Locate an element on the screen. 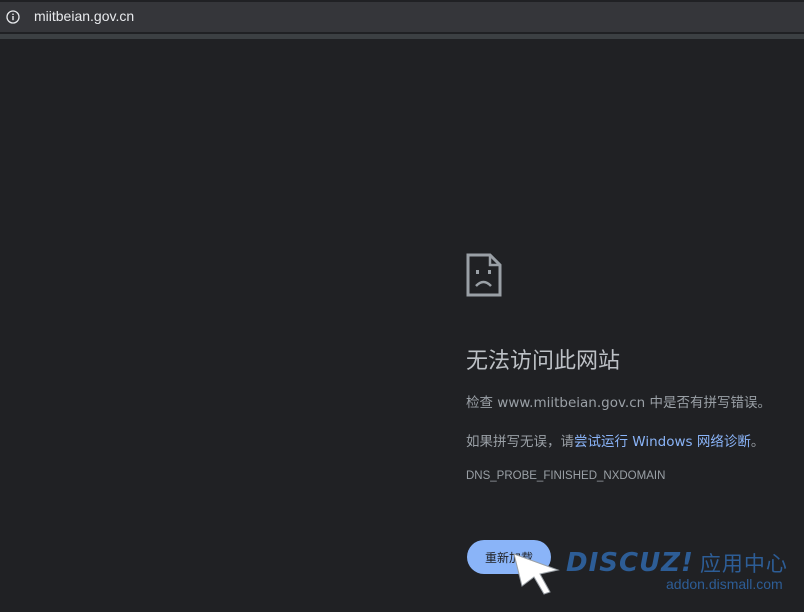  watermark-site: addon.dismall.com is located at coordinates (724, 584).